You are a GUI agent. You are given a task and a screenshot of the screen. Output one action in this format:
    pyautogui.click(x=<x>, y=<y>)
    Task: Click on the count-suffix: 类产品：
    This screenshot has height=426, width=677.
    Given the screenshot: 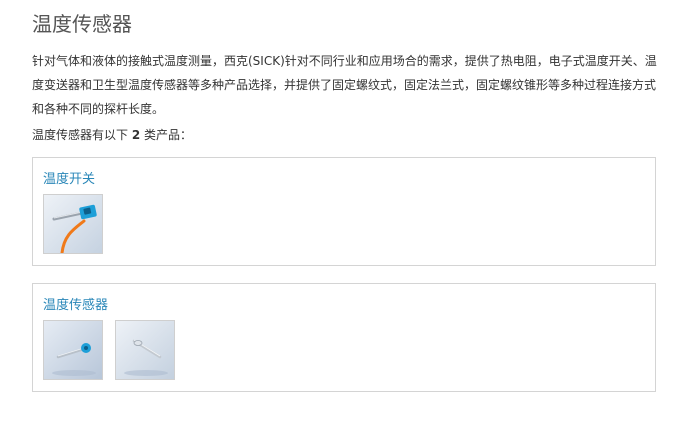 What is the action you would take?
    pyautogui.click(x=168, y=135)
    